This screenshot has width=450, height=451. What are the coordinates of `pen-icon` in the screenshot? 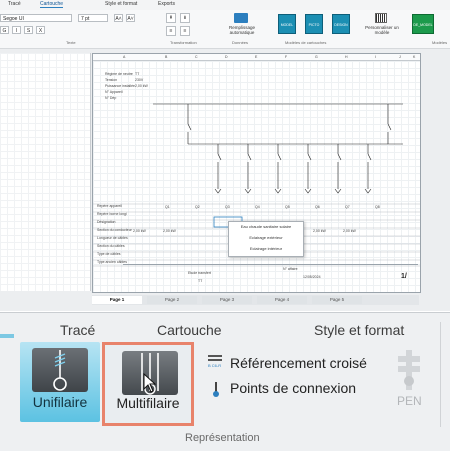 It's located at (409, 370).